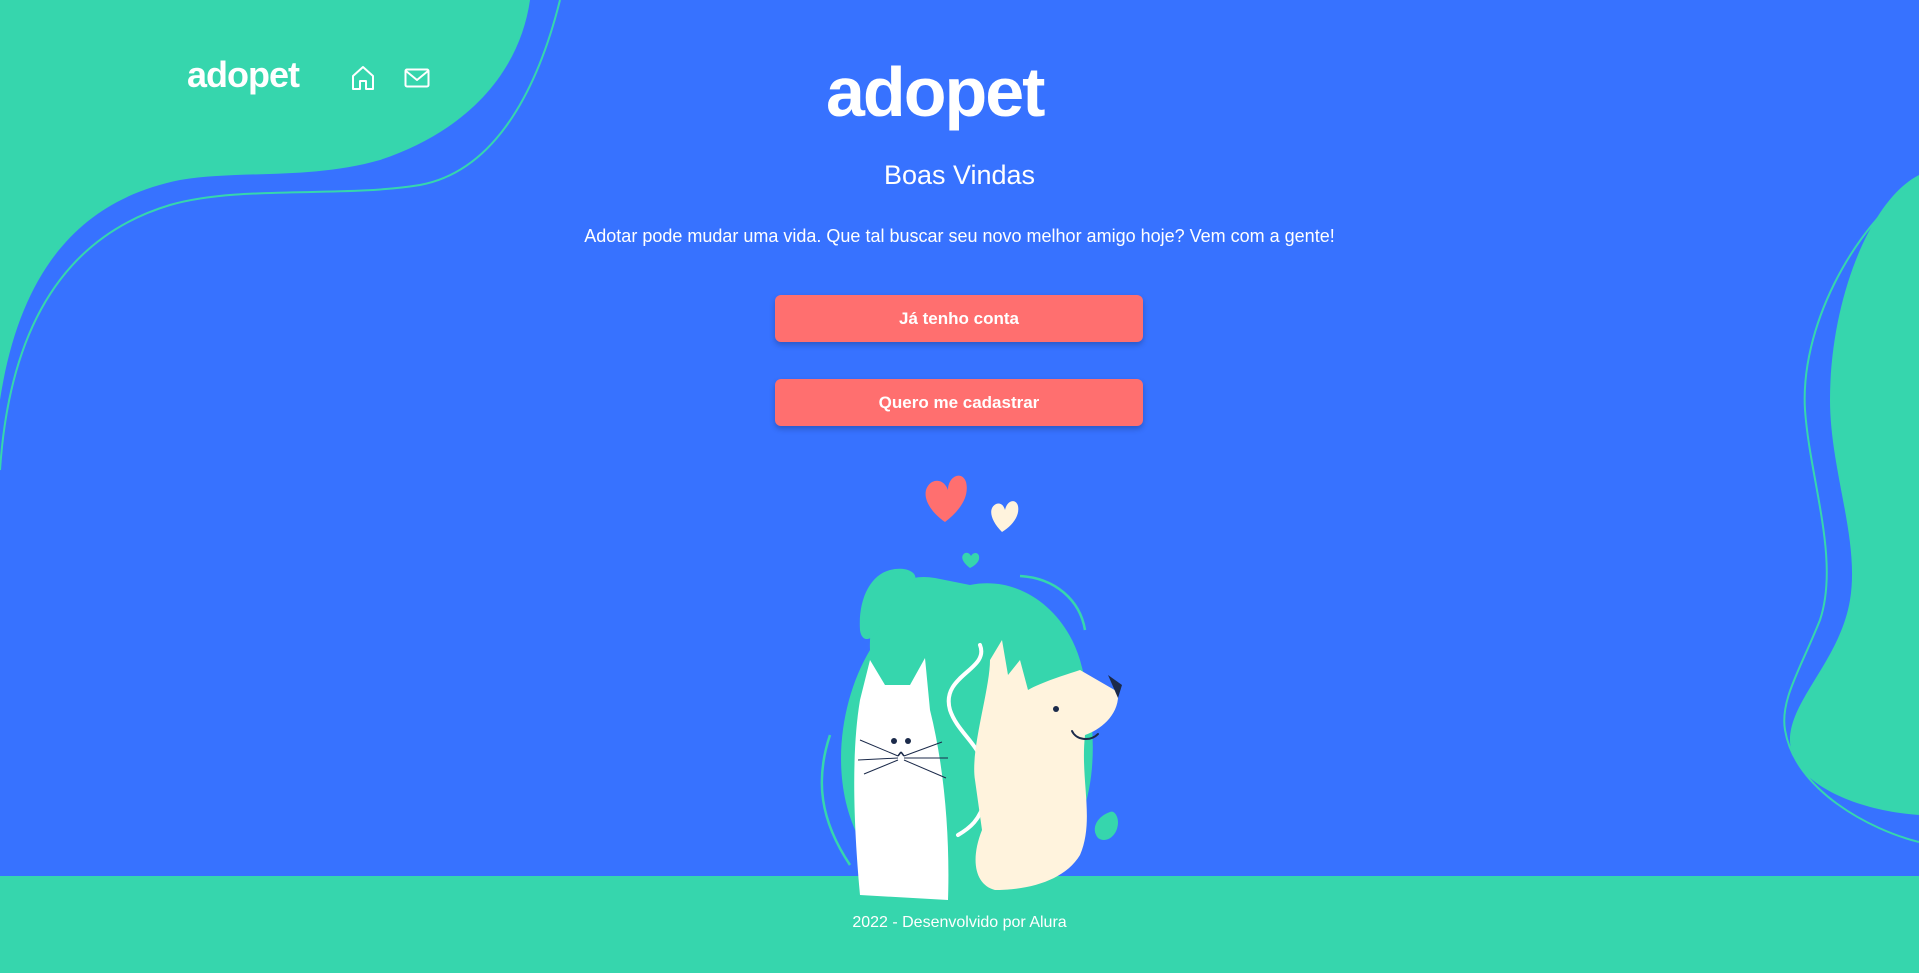 This screenshot has width=1919, height=973. What do you see at coordinates (959, 402) in the screenshot?
I see `register-button: Quero me cadastrar` at bounding box center [959, 402].